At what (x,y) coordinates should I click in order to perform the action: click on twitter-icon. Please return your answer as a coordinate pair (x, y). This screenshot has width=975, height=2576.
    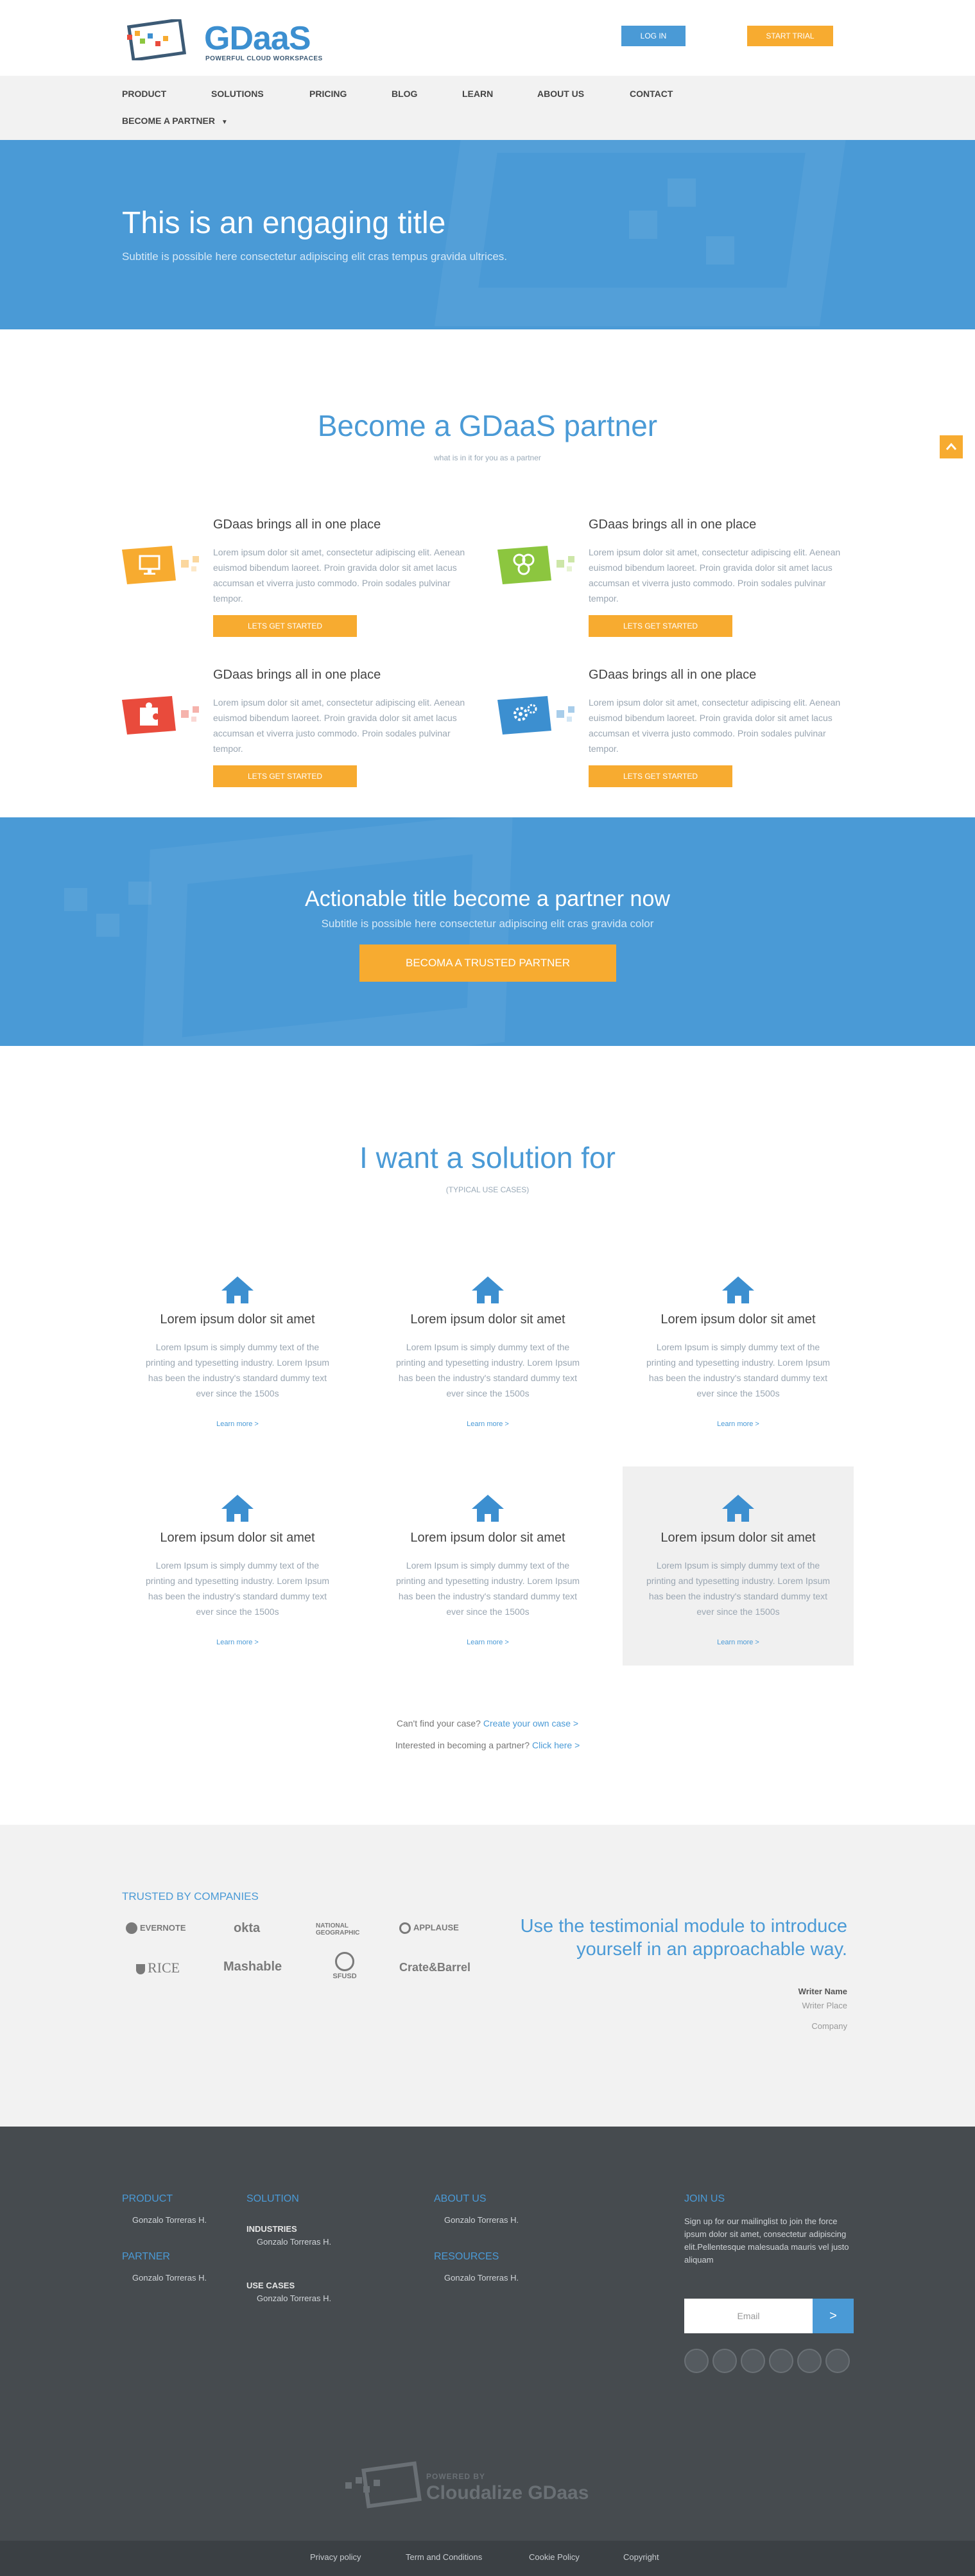
    Looking at the image, I should click on (724, 2361).